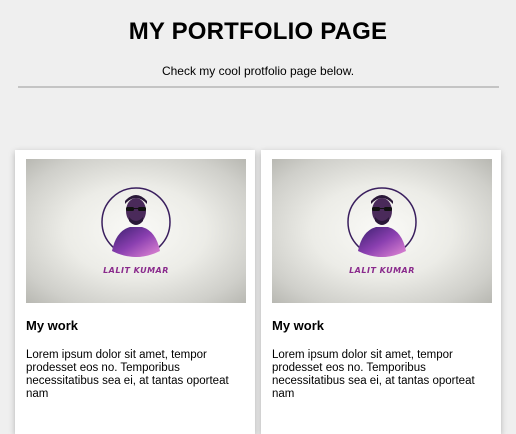 The width and height of the screenshot is (516, 434). I want to click on page-title: MY PORTFOLIO PAGE, so click(258, 31).